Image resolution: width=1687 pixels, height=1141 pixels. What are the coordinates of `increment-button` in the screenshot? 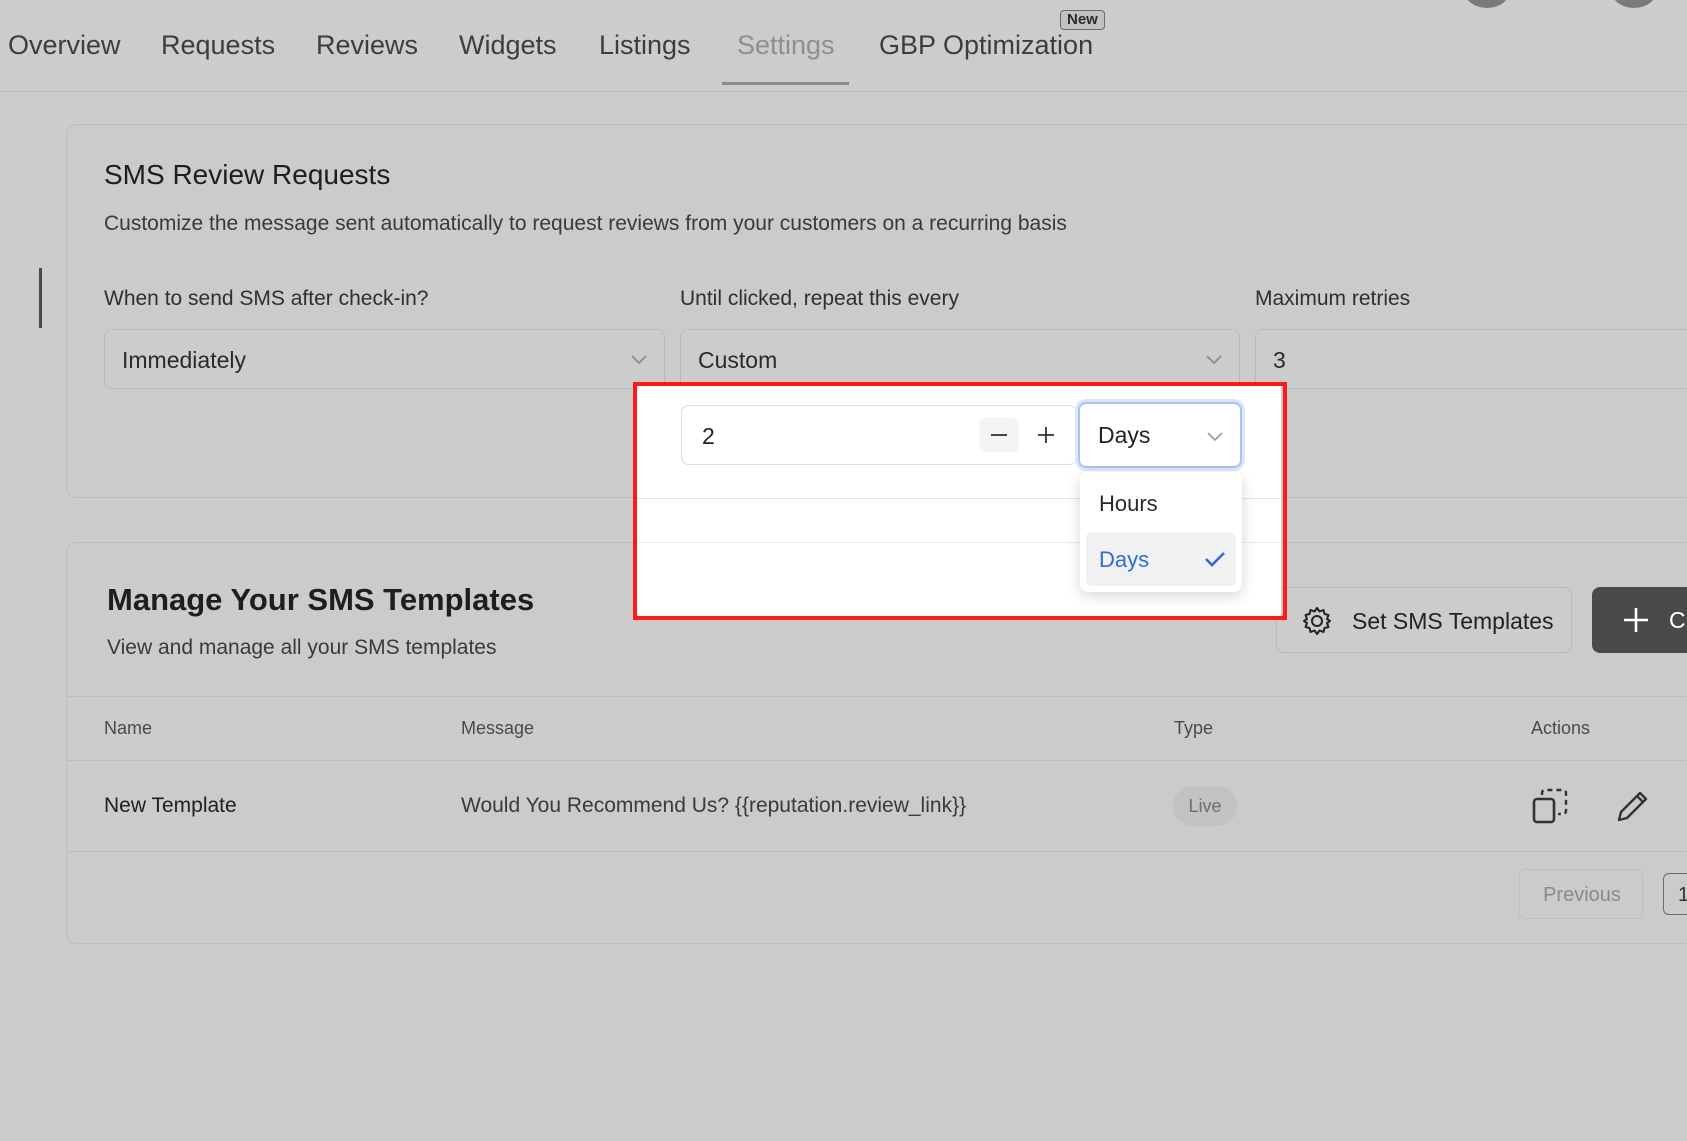 It's located at (1046, 435).